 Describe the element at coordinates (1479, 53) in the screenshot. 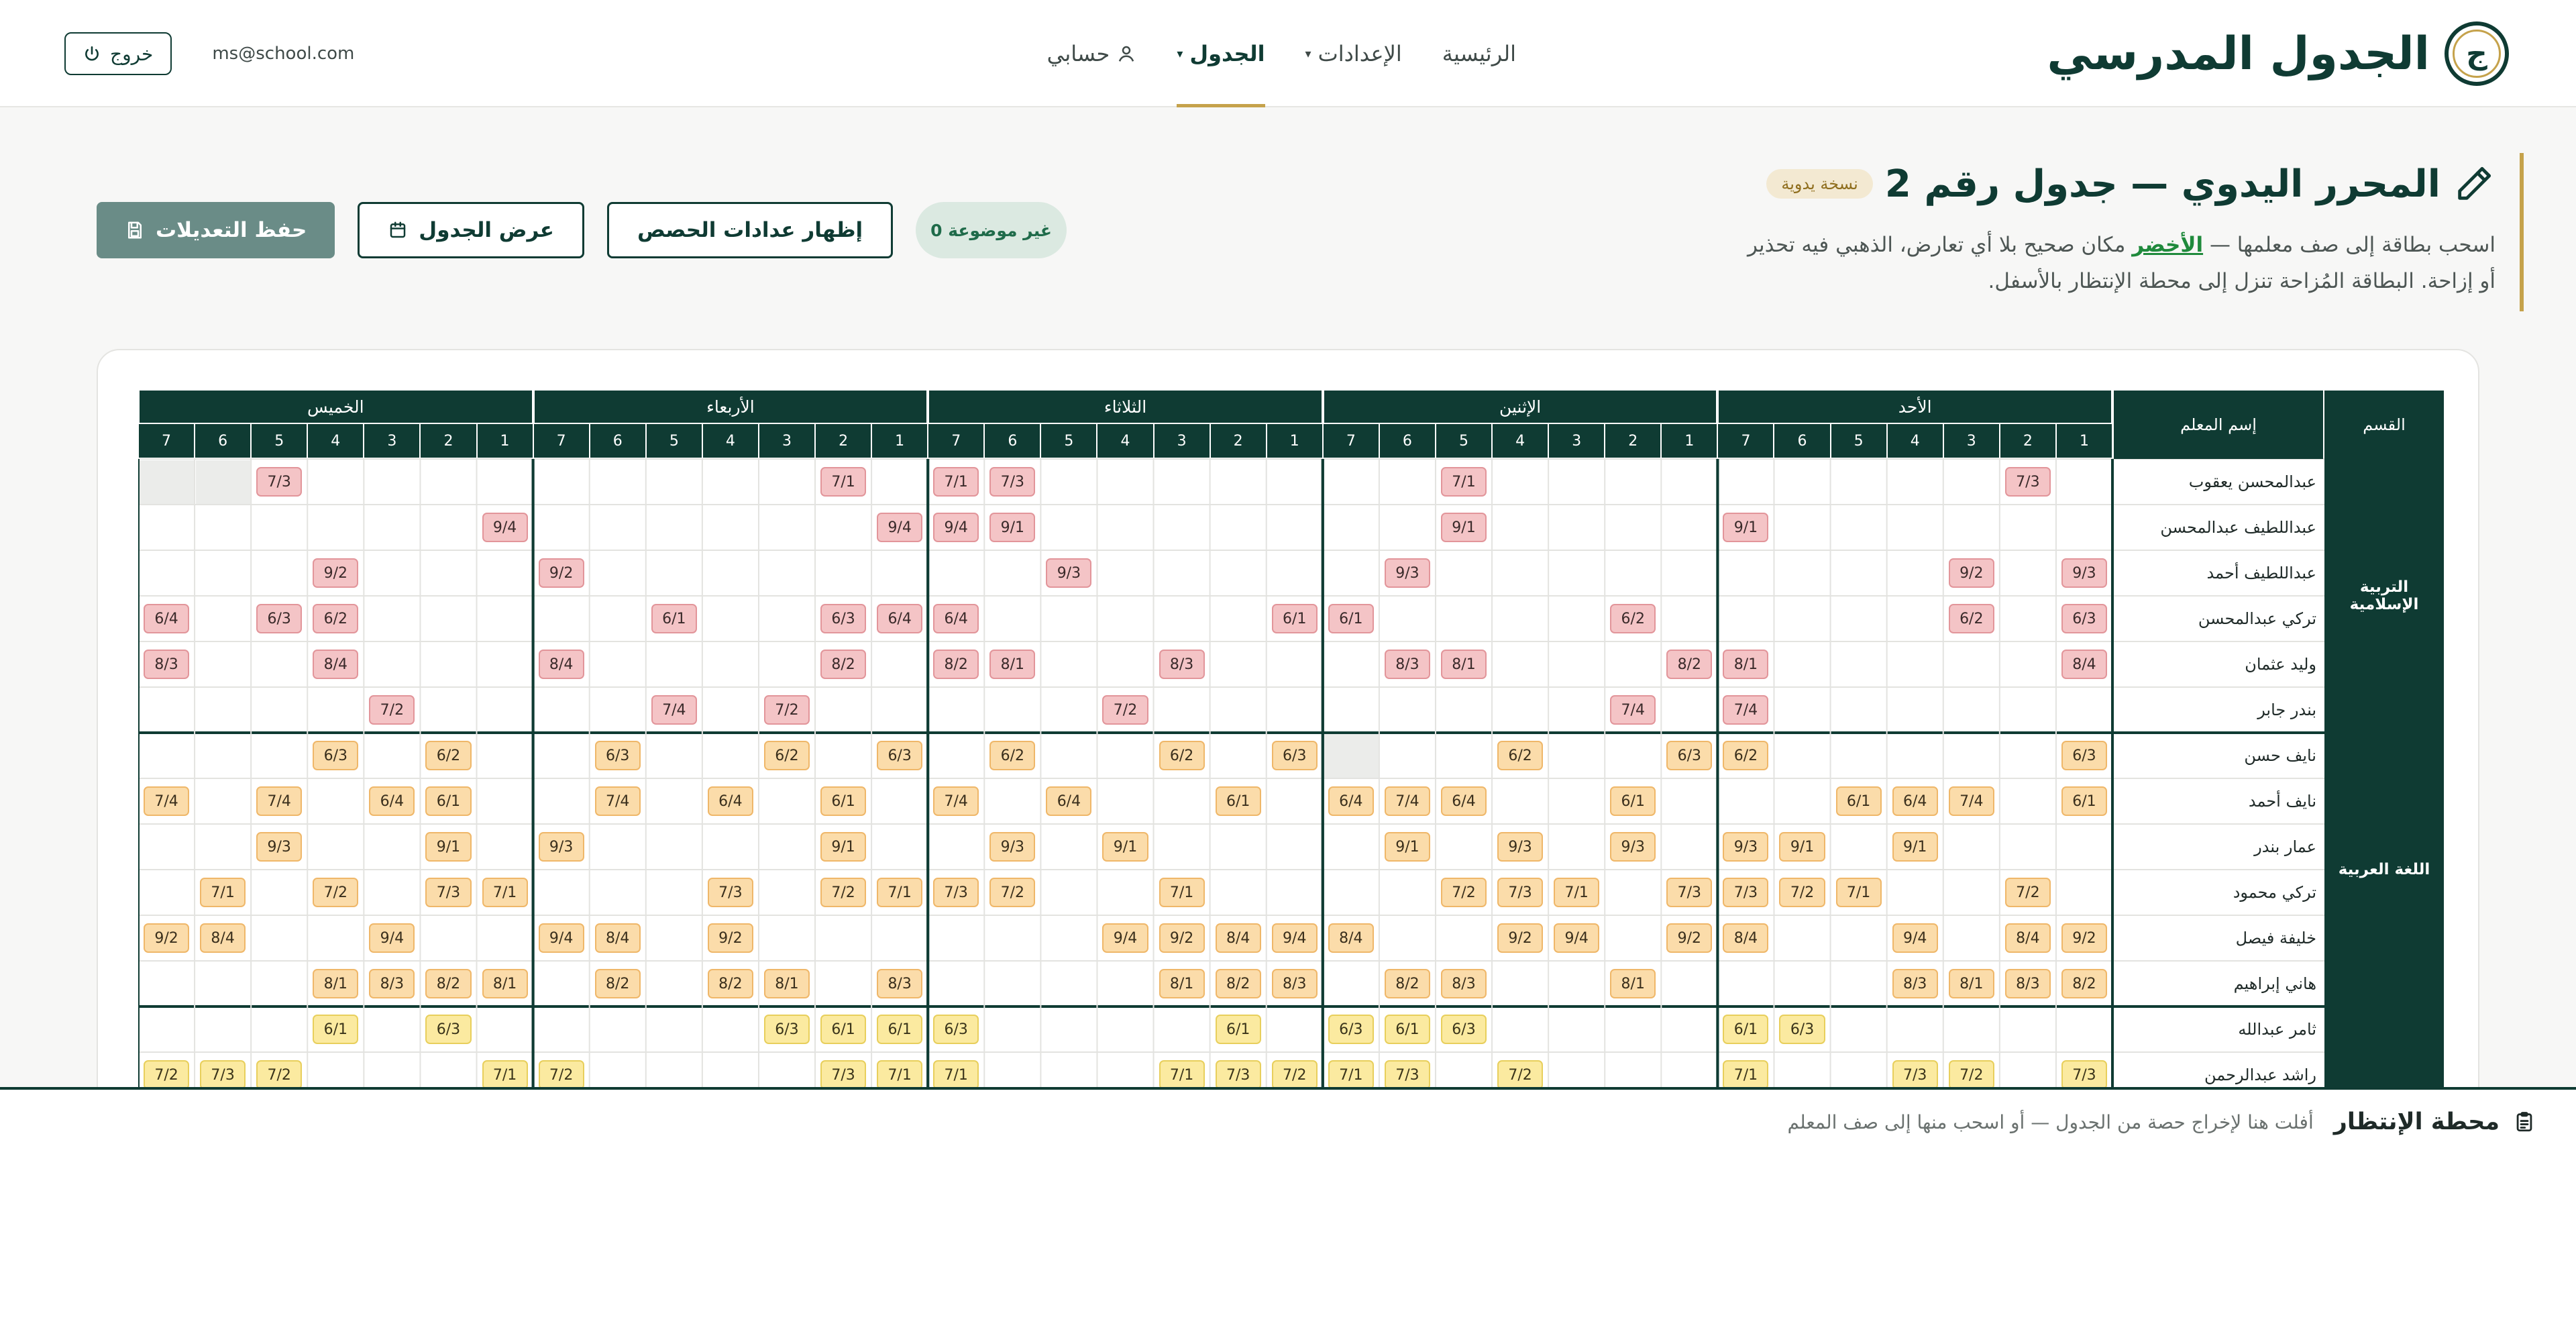

I see `nav-item-0: الرئيسية` at that location.